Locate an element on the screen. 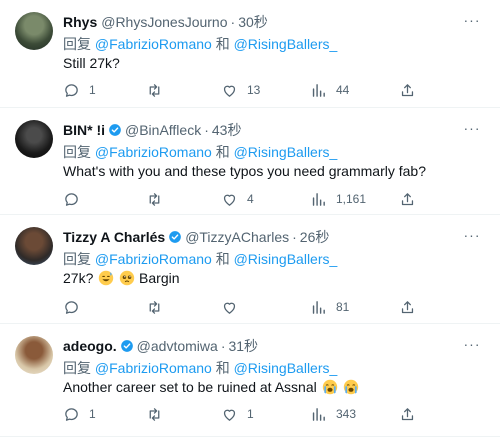 The width and height of the screenshot is (500, 440). like-button is located at coordinates (234, 307).